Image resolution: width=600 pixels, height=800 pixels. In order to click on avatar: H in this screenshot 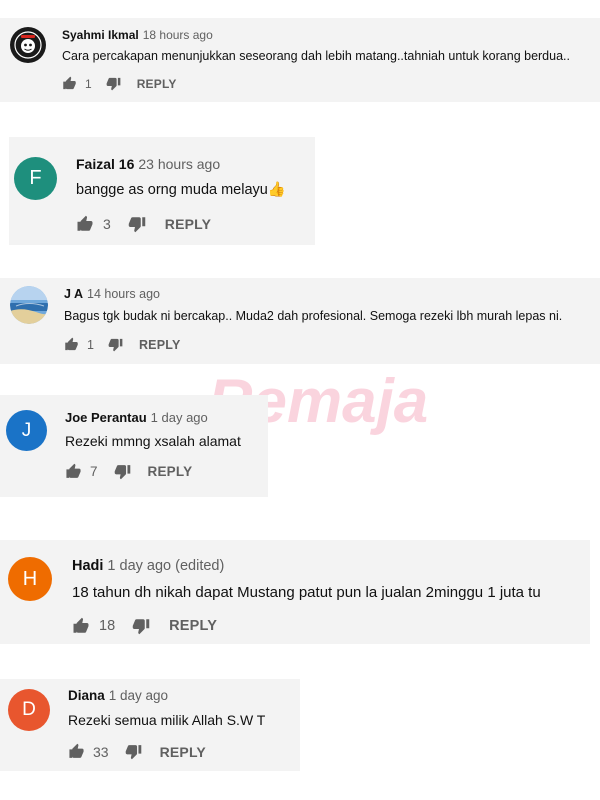, I will do `click(30, 579)`.